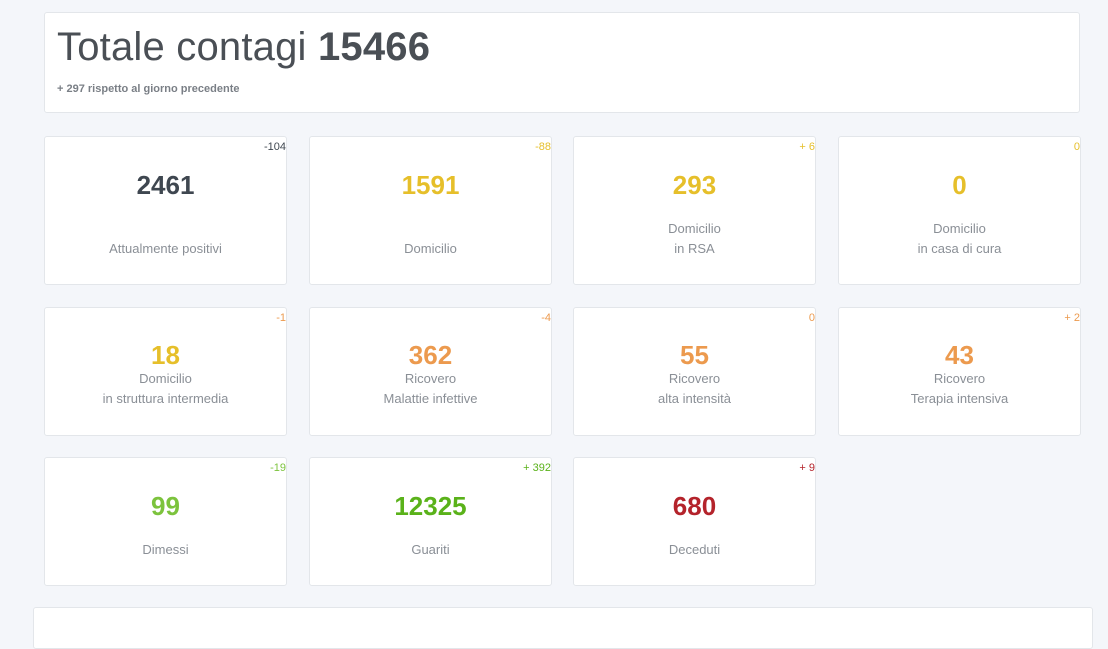  I want to click on stat-value: 1591, so click(430, 185).